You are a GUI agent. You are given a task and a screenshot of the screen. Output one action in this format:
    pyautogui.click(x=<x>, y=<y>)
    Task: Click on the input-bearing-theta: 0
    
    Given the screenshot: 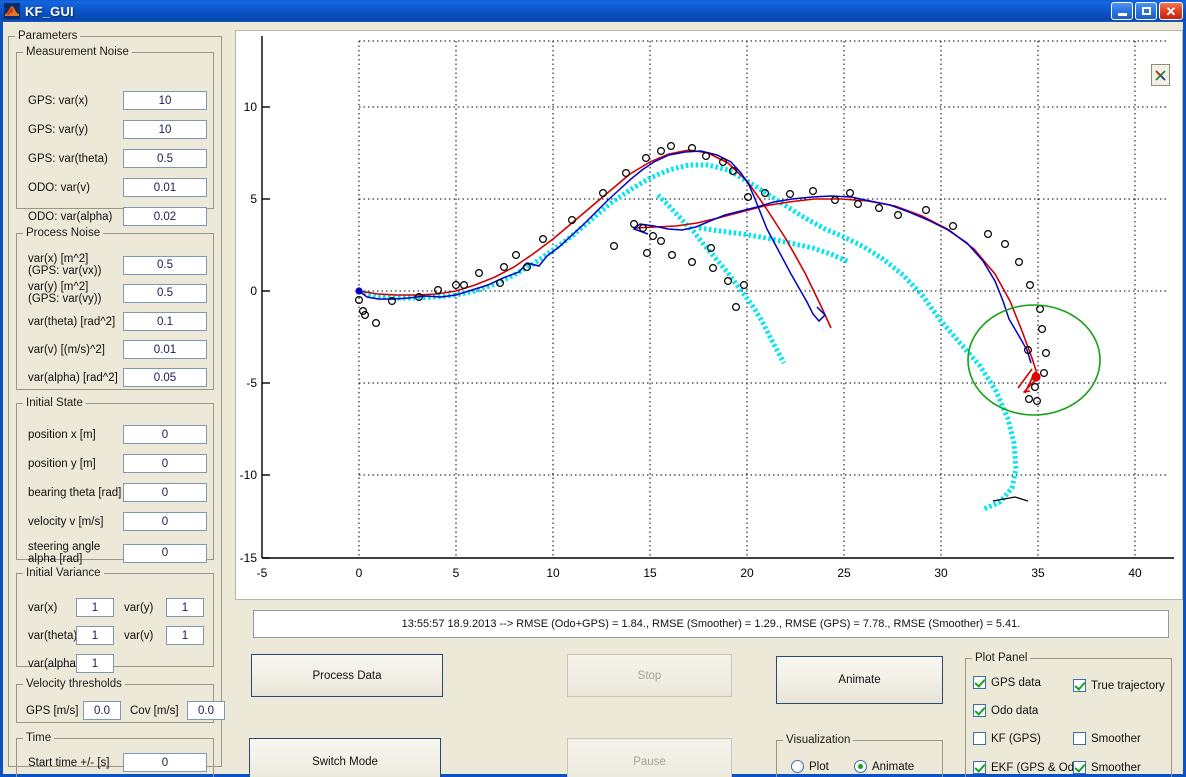 What is the action you would take?
    pyautogui.click(x=165, y=492)
    